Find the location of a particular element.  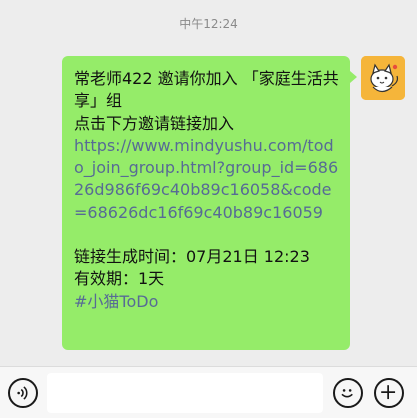

more-button is located at coordinates (389, 393).